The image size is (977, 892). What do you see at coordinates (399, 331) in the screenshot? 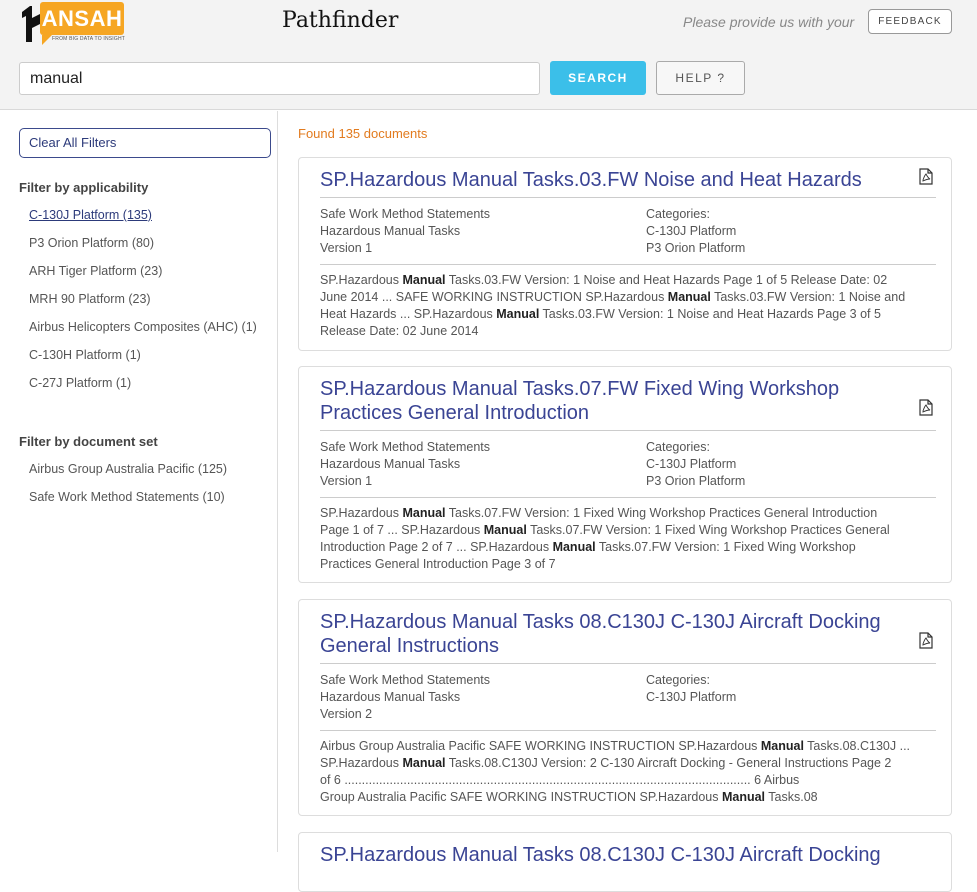
I see `snippet-line: Release Date: 02 June 2014` at bounding box center [399, 331].